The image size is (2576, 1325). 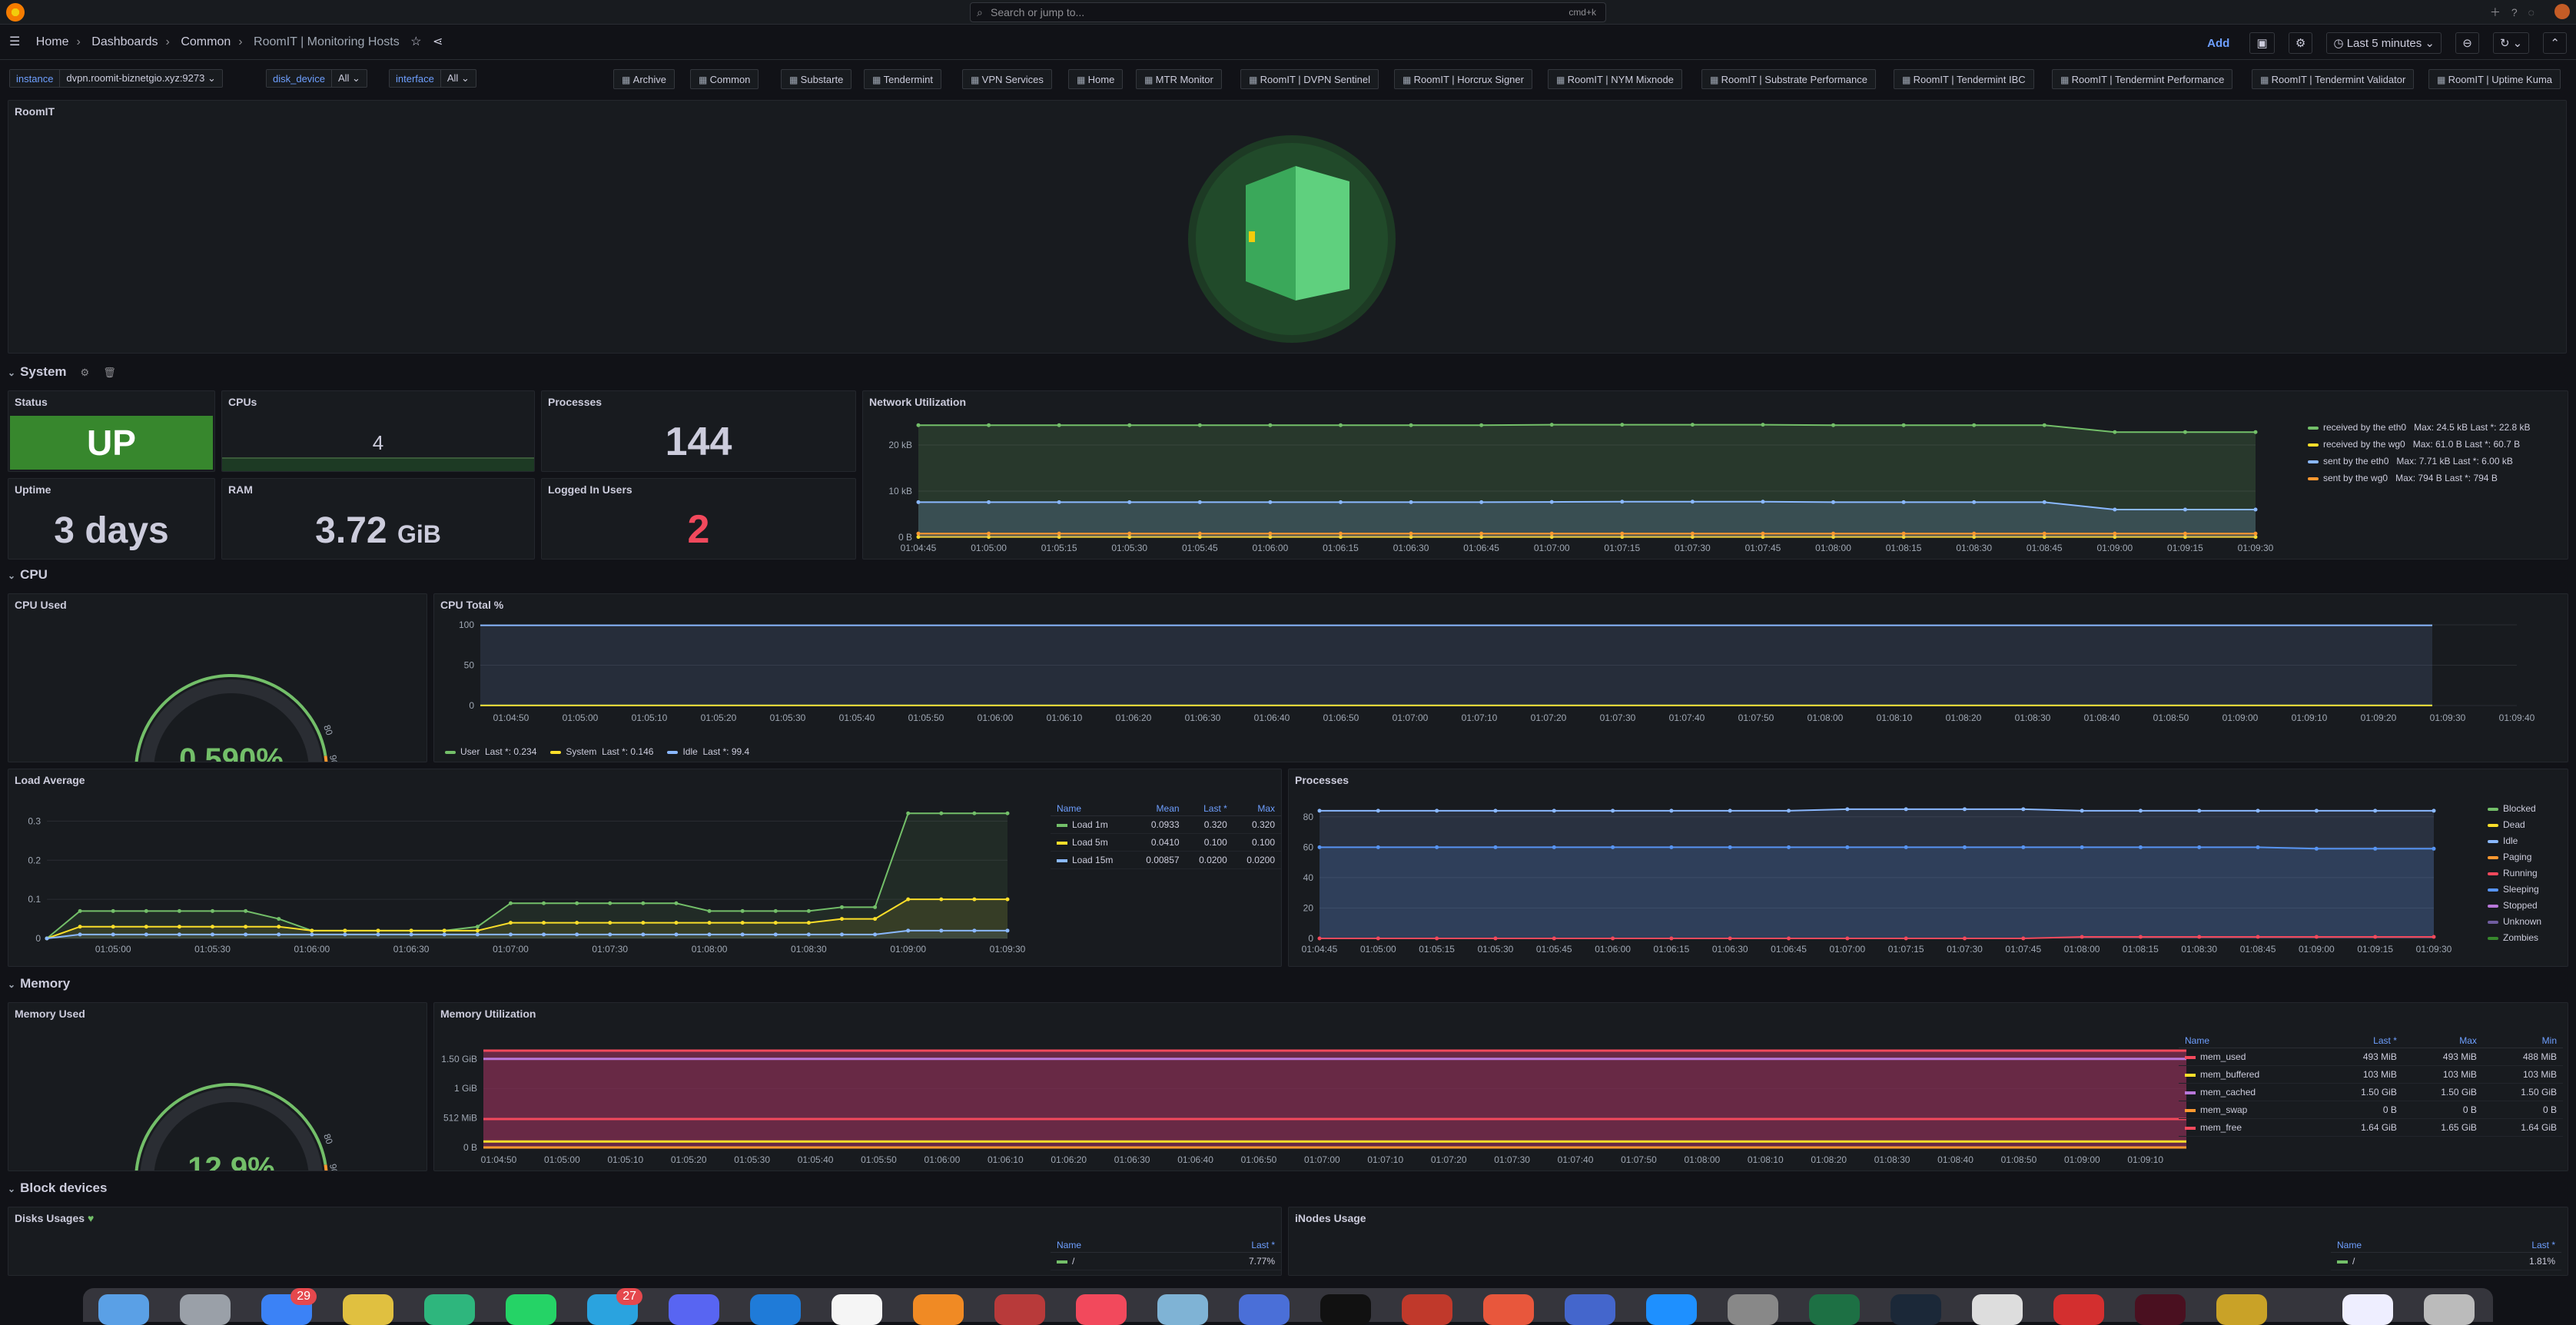 What do you see at coordinates (2494, 79) in the screenshot?
I see `link-uptime-kuma: RoomIT | Uptime Kuma` at bounding box center [2494, 79].